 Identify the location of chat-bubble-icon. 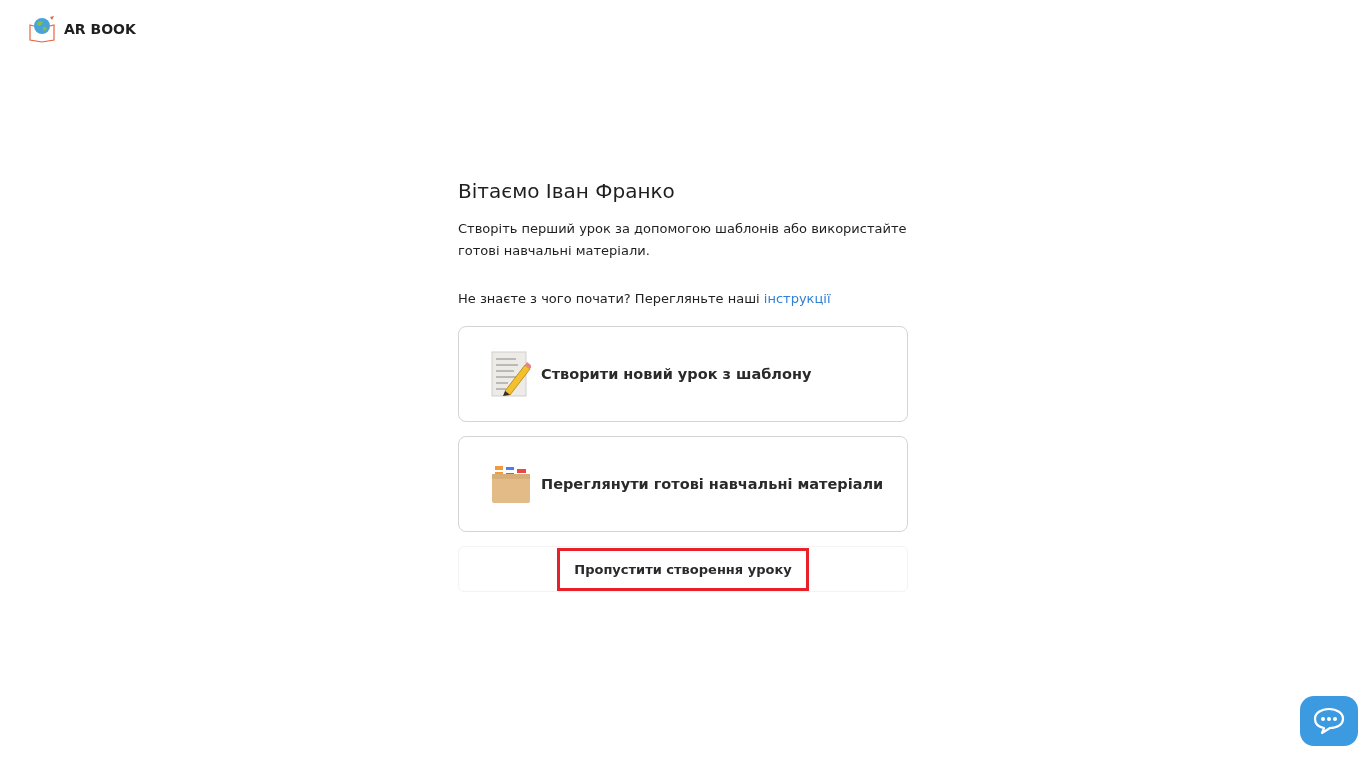
(1329, 721).